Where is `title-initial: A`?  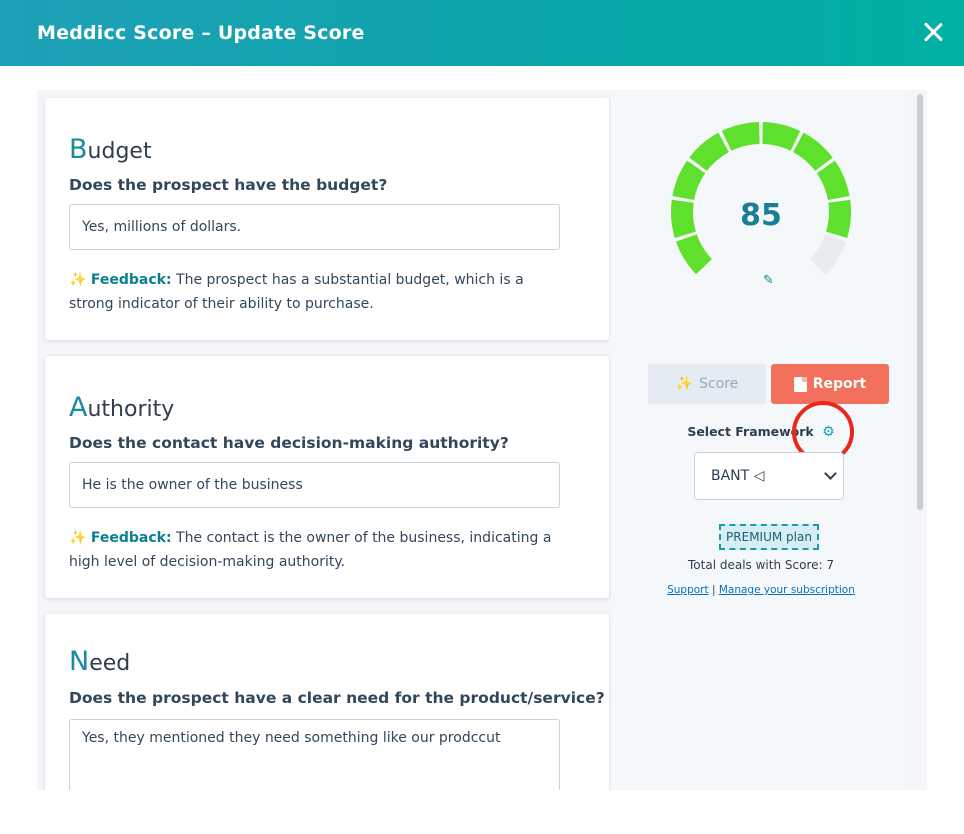
title-initial: A is located at coordinates (78, 407).